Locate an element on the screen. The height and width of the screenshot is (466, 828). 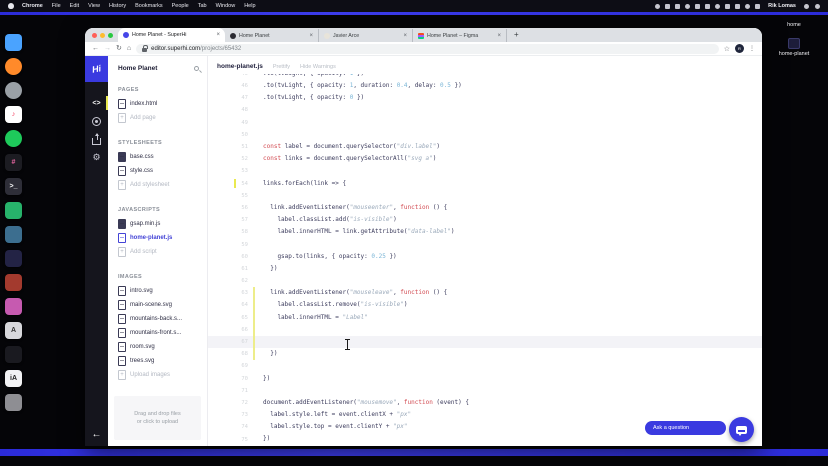
code-line: 55 is located at coordinates (485, 196).